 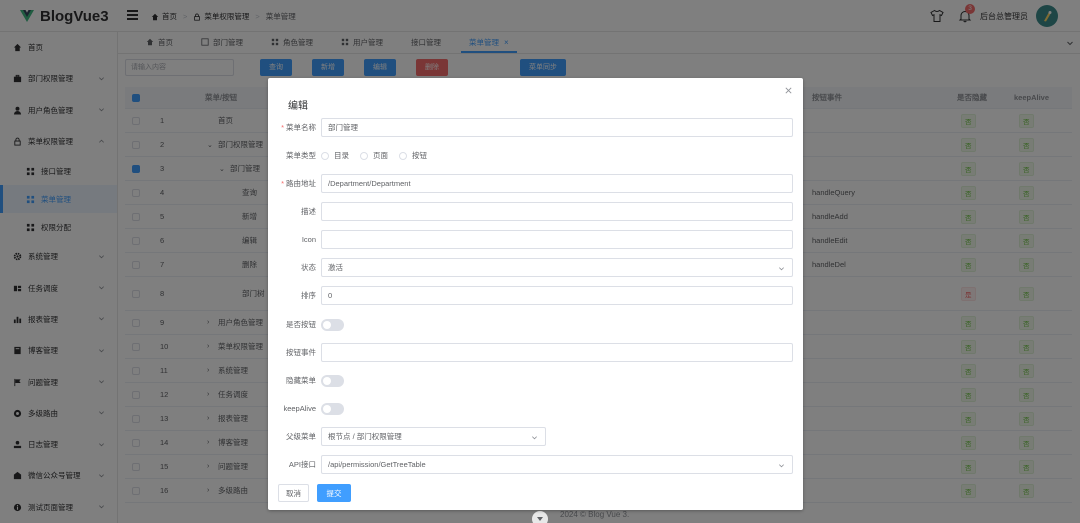 I want to click on form-row-icon: Icon, so click(x=535, y=239).